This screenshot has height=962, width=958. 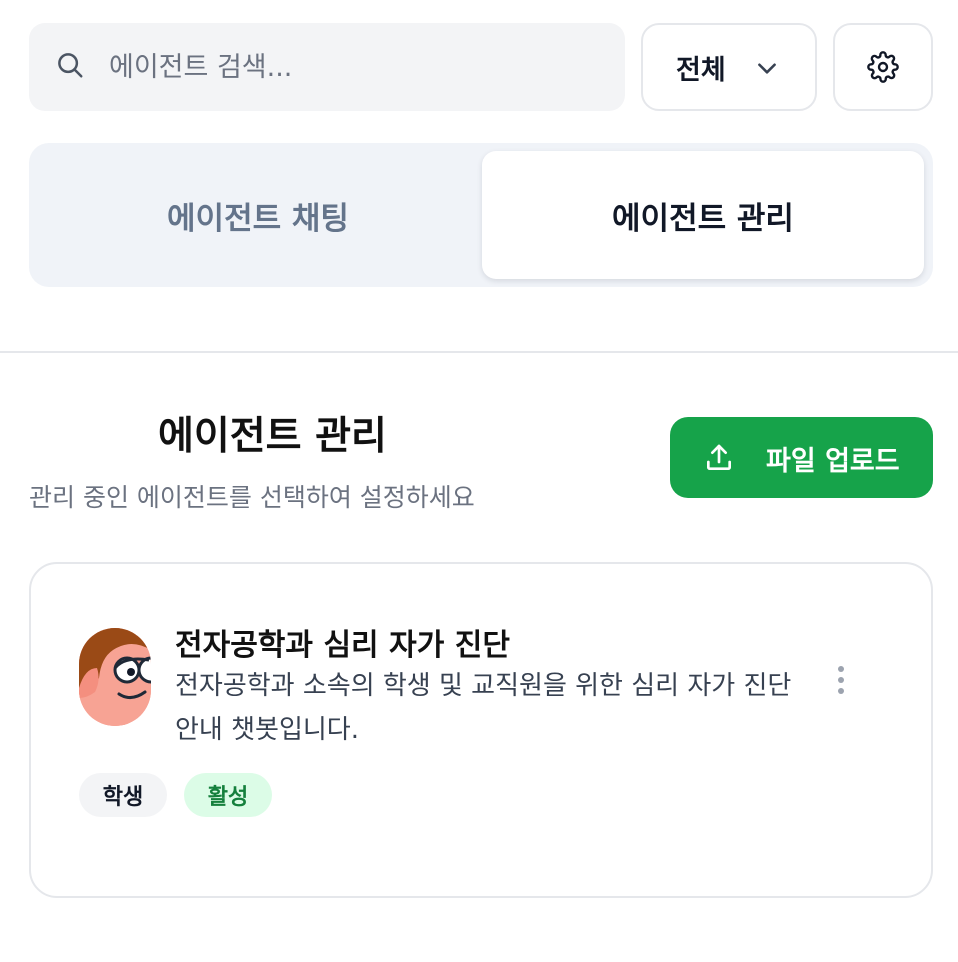 I want to click on upload-icon, so click(x=719, y=457).